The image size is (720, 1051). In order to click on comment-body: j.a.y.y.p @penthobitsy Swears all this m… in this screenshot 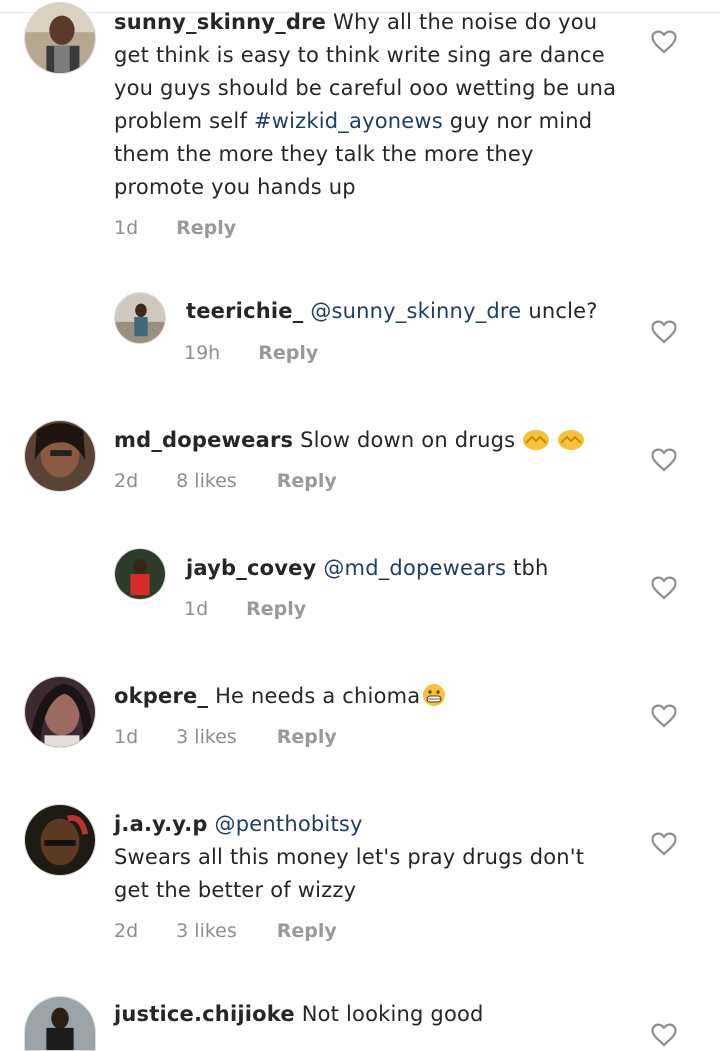, I will do `click(370, 857)`.